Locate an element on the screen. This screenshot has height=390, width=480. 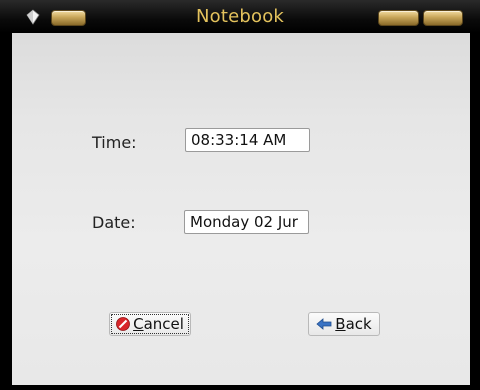
cancel-button: Cancel is located at coordinates (150, 324).